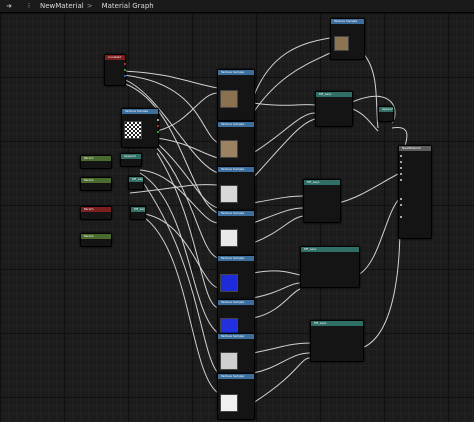  What do you see at coordinates (386, 114) in the screenshot?
I see `multiply-node: Append` at bounding box center [386, 114].